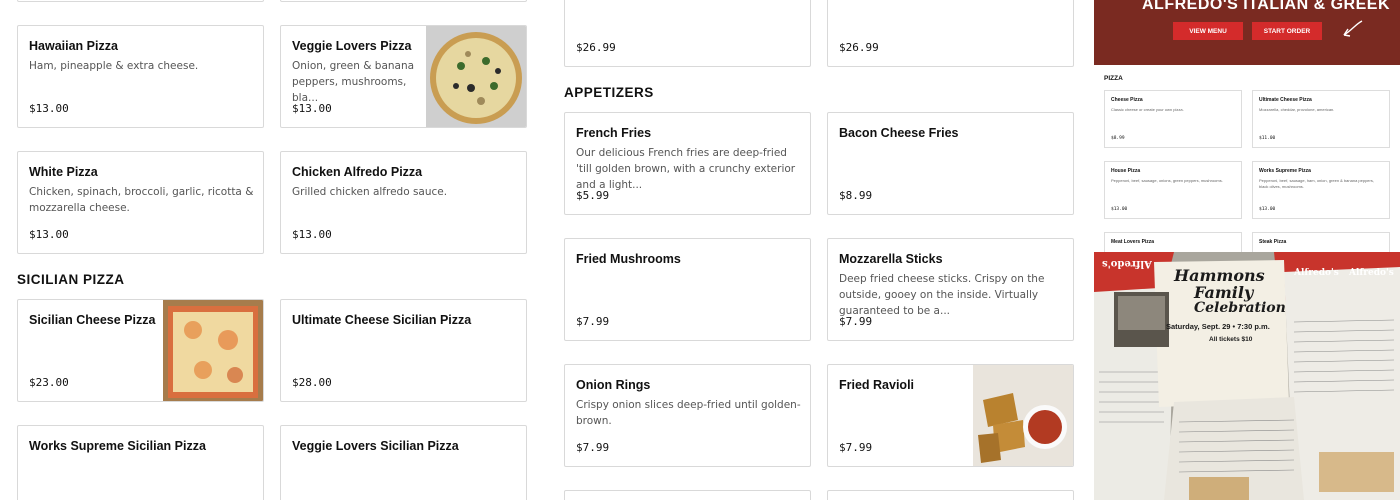  I want to click on item-name: White Pizza, so click(63, 172).